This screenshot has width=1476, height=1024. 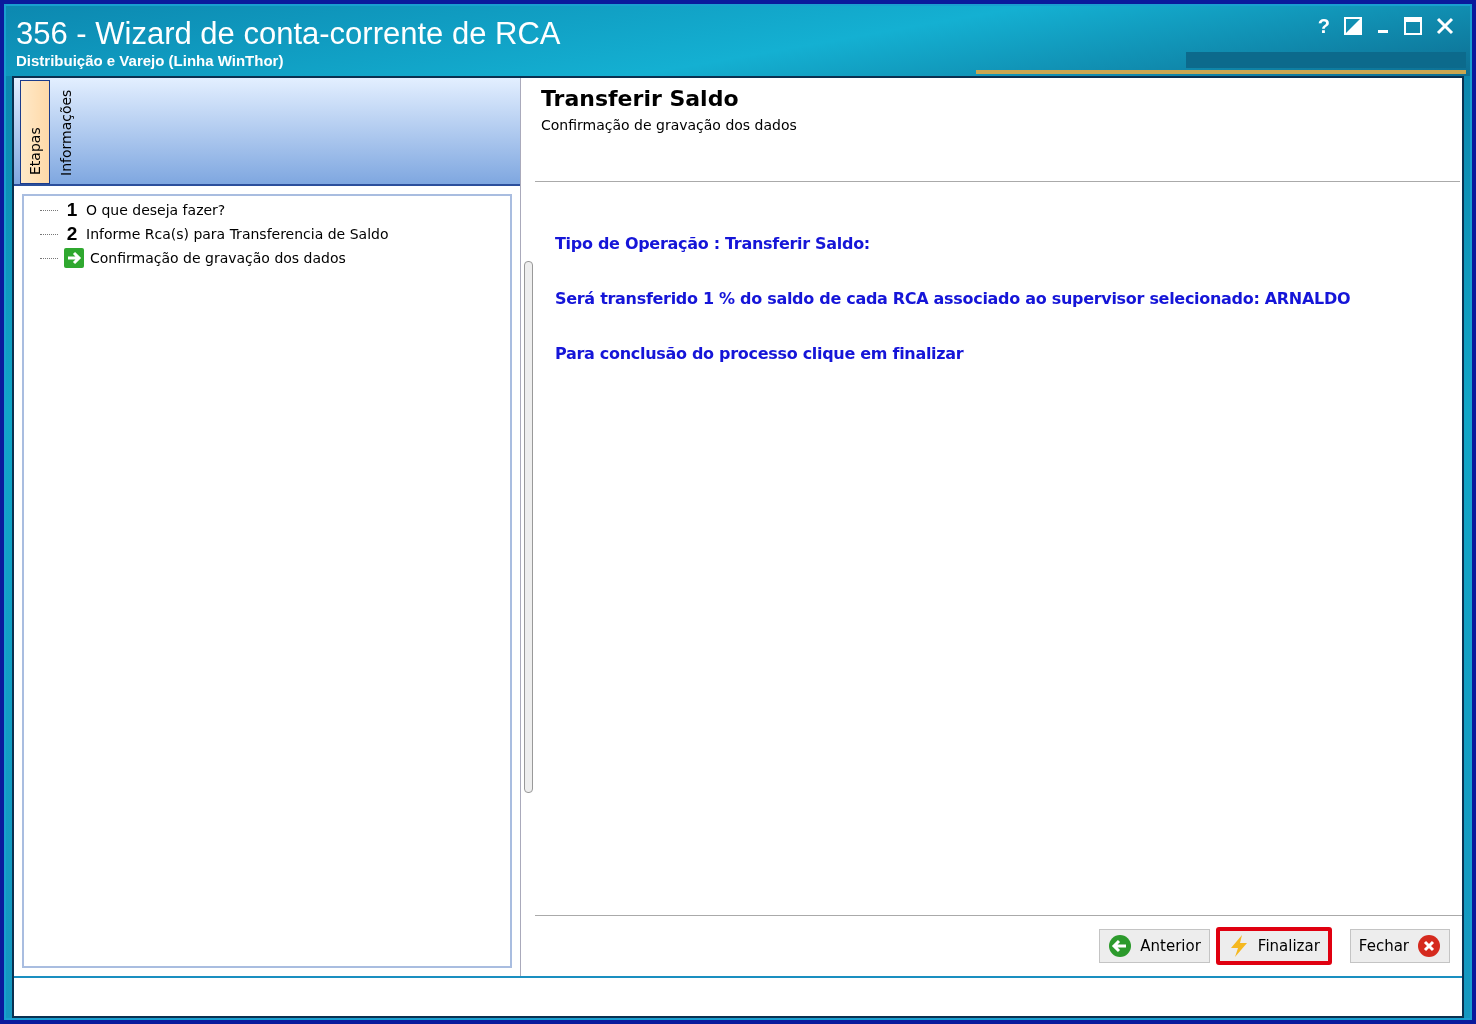 I want to click on finish-button: Finalizar, so click(x=1273, y=946).